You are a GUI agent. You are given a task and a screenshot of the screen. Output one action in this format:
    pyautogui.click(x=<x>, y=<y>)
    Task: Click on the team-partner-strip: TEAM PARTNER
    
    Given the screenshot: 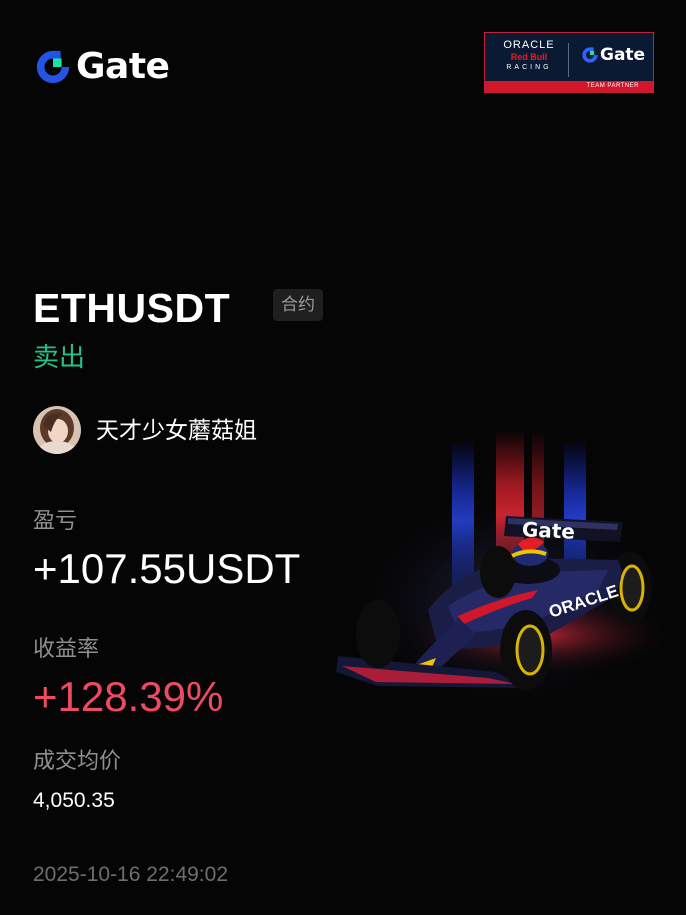 What is the action you would take?
    pyautogui.click(x=569, y=86)
    